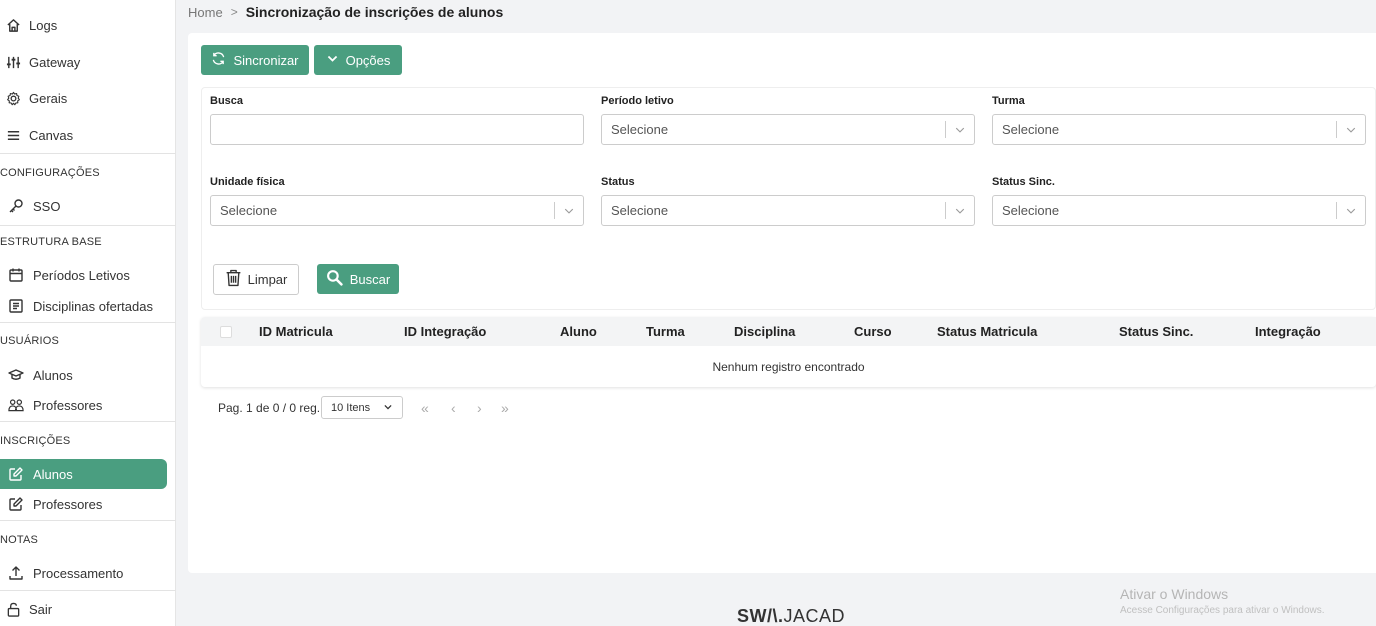  What do you see at coordinates (479, 408) in the screenshot?
I see `next-page-icon: ›` at bounding box center [479, 408].